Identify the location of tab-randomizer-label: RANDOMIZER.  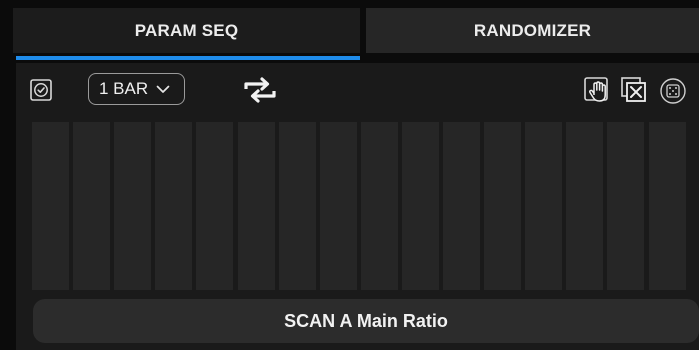
(532, 30).